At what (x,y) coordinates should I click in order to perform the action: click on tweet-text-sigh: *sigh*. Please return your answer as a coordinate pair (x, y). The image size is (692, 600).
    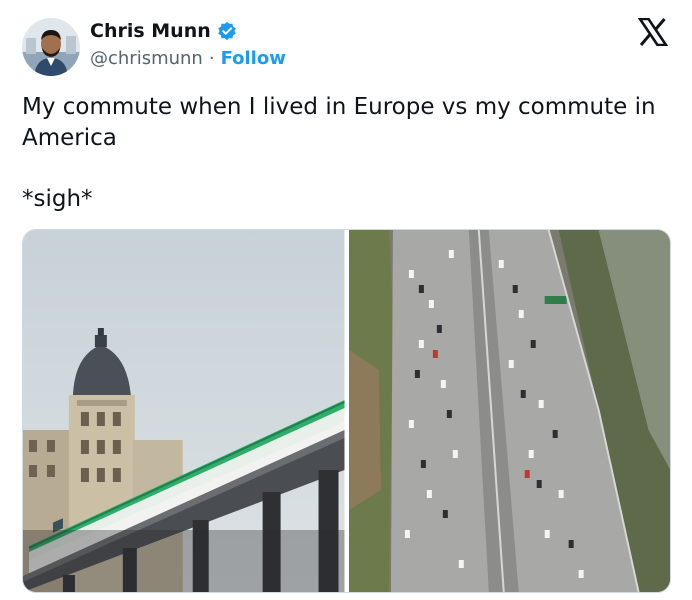
    Looking at the image, I should click on (57, 199).